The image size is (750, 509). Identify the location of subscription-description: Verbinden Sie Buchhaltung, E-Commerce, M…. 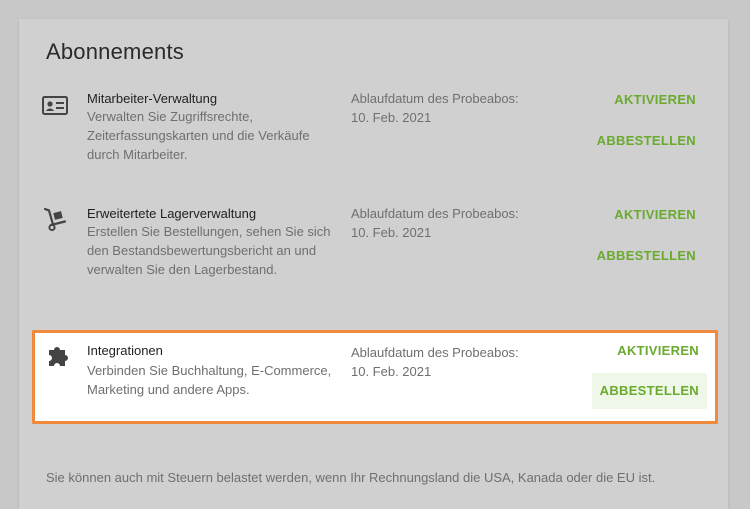
(209, 380).